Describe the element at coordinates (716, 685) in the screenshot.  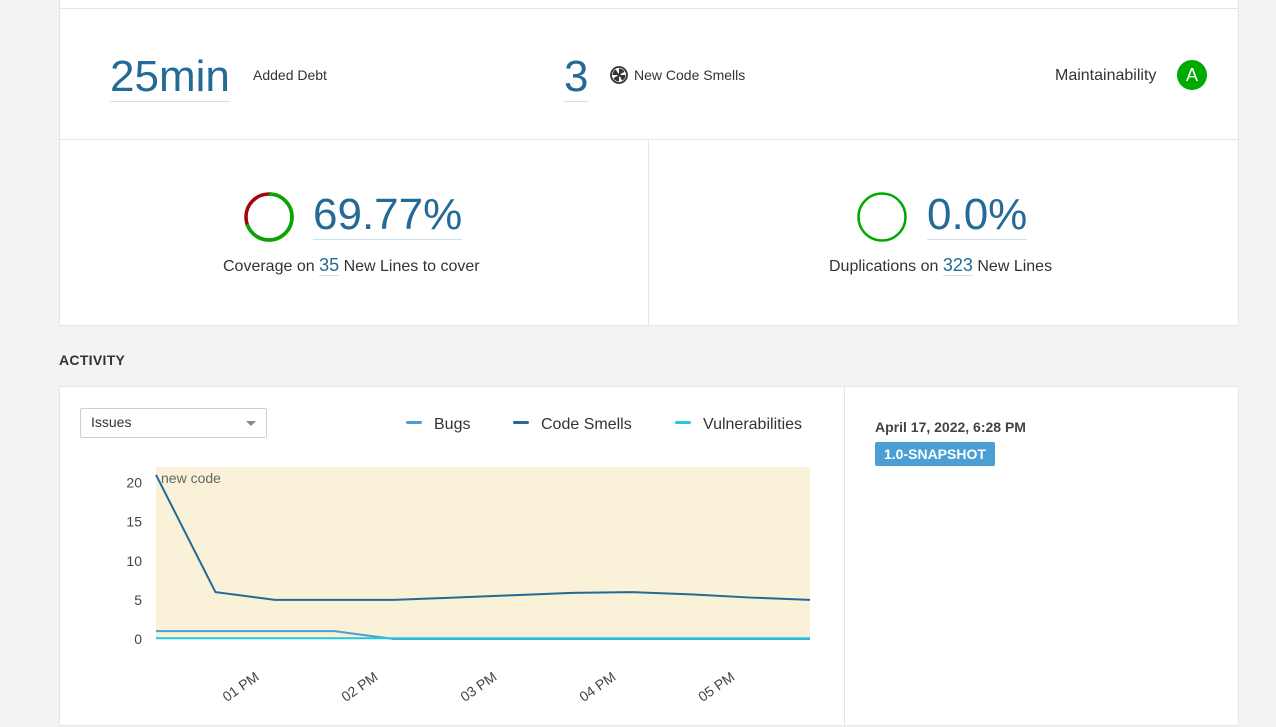
I see `x-tick-label: 05 PM` at that location.